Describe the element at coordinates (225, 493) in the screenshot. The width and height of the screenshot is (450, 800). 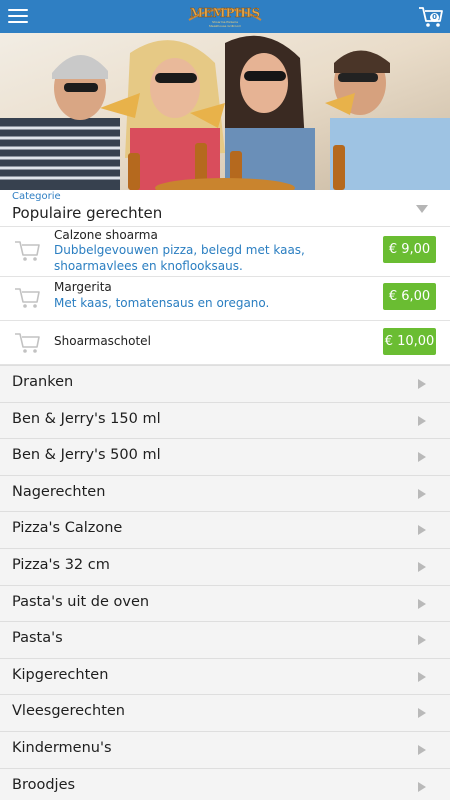
I see `category-row: Nagerechten` at that location.